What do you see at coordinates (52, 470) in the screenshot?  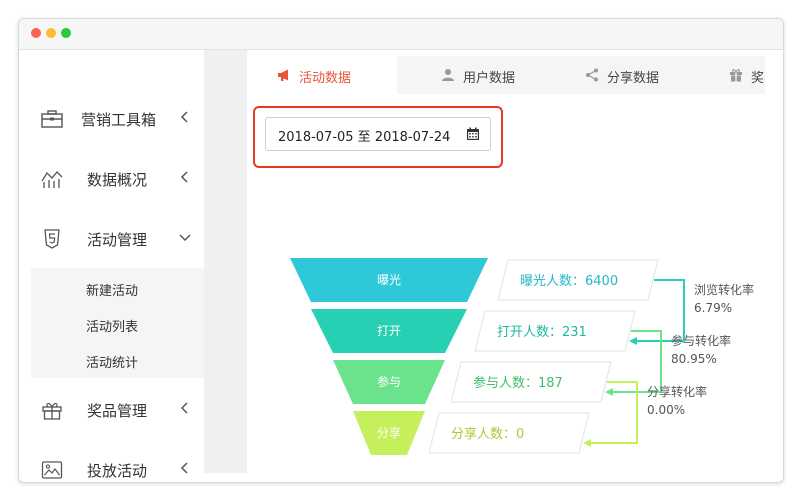 I see `image-icon` at bounding box center [52, 470].